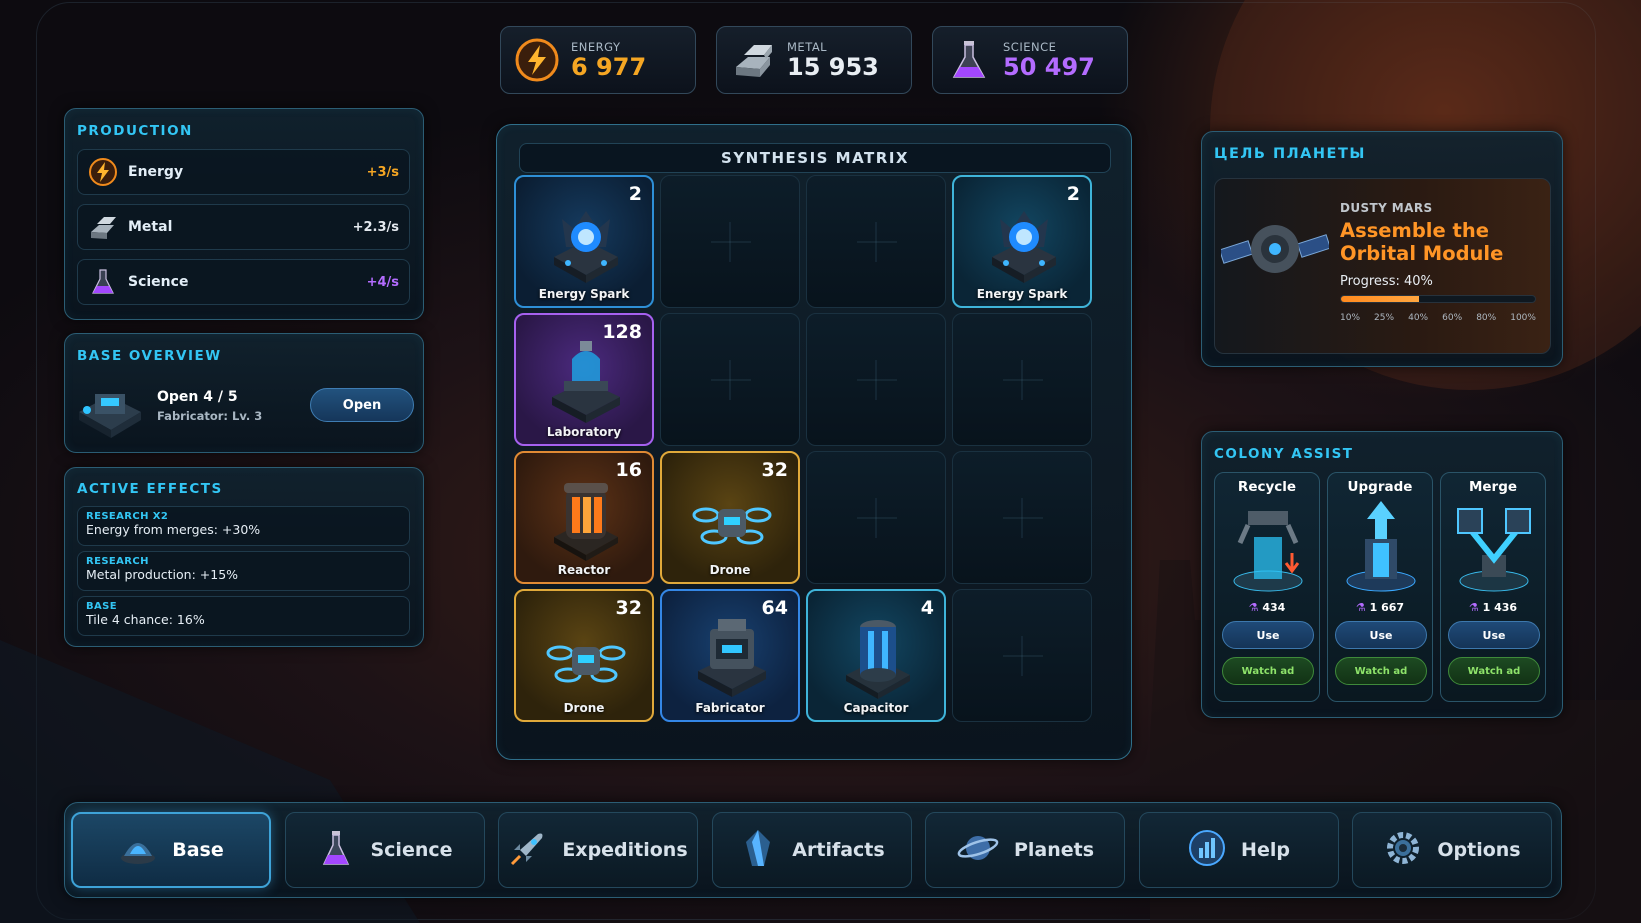 This screenshot has height=923, width=1641. What do you see at coordinates (622, 332) in the screenshot?
I see `tile-level: 128` at bounding box center [622, 332].